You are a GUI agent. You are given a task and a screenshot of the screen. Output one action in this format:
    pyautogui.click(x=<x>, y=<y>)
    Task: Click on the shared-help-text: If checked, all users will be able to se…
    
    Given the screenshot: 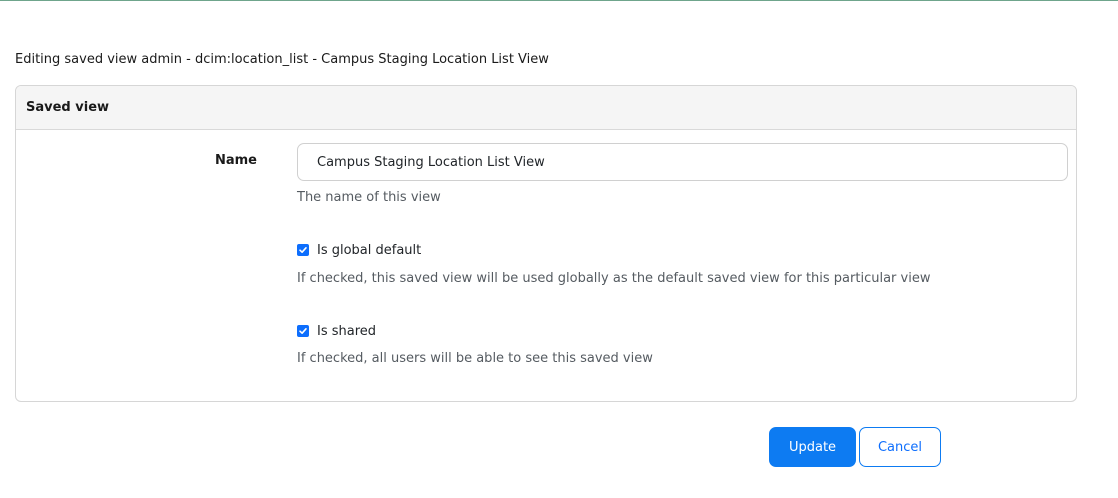 What is the action you would take?
    pyautogui.click(x=475, y=358)
    